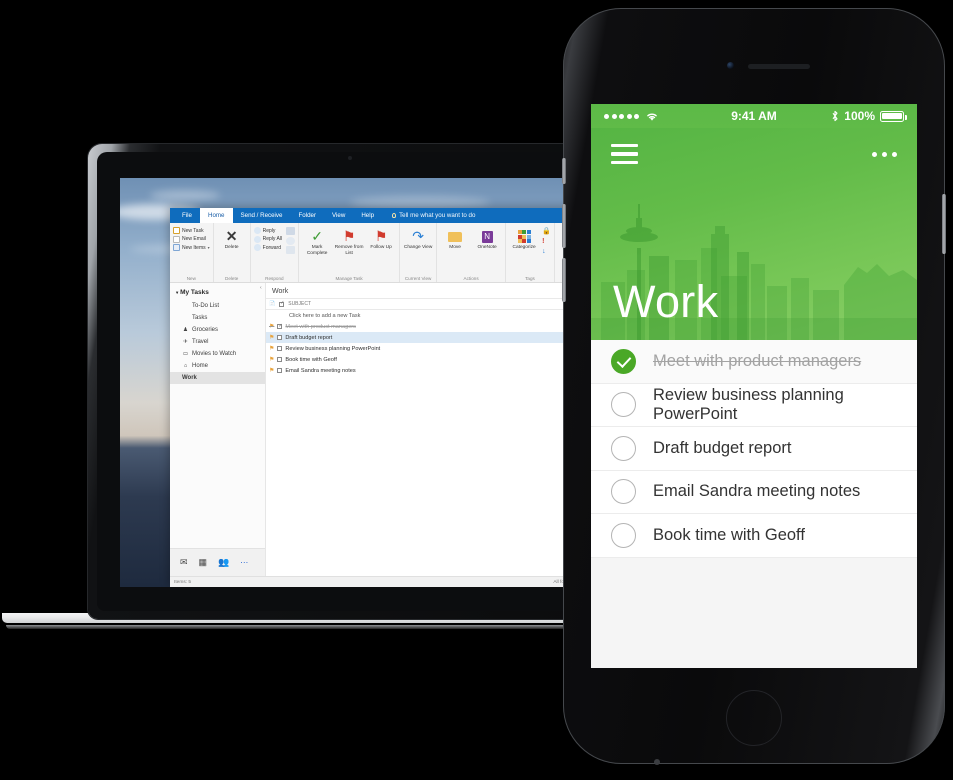 This screenshot has height=780, width=953. What do you see at coordinates (564, 280) in the screenshot?
I see `volume-down-button` at bounding box center [564, 280].